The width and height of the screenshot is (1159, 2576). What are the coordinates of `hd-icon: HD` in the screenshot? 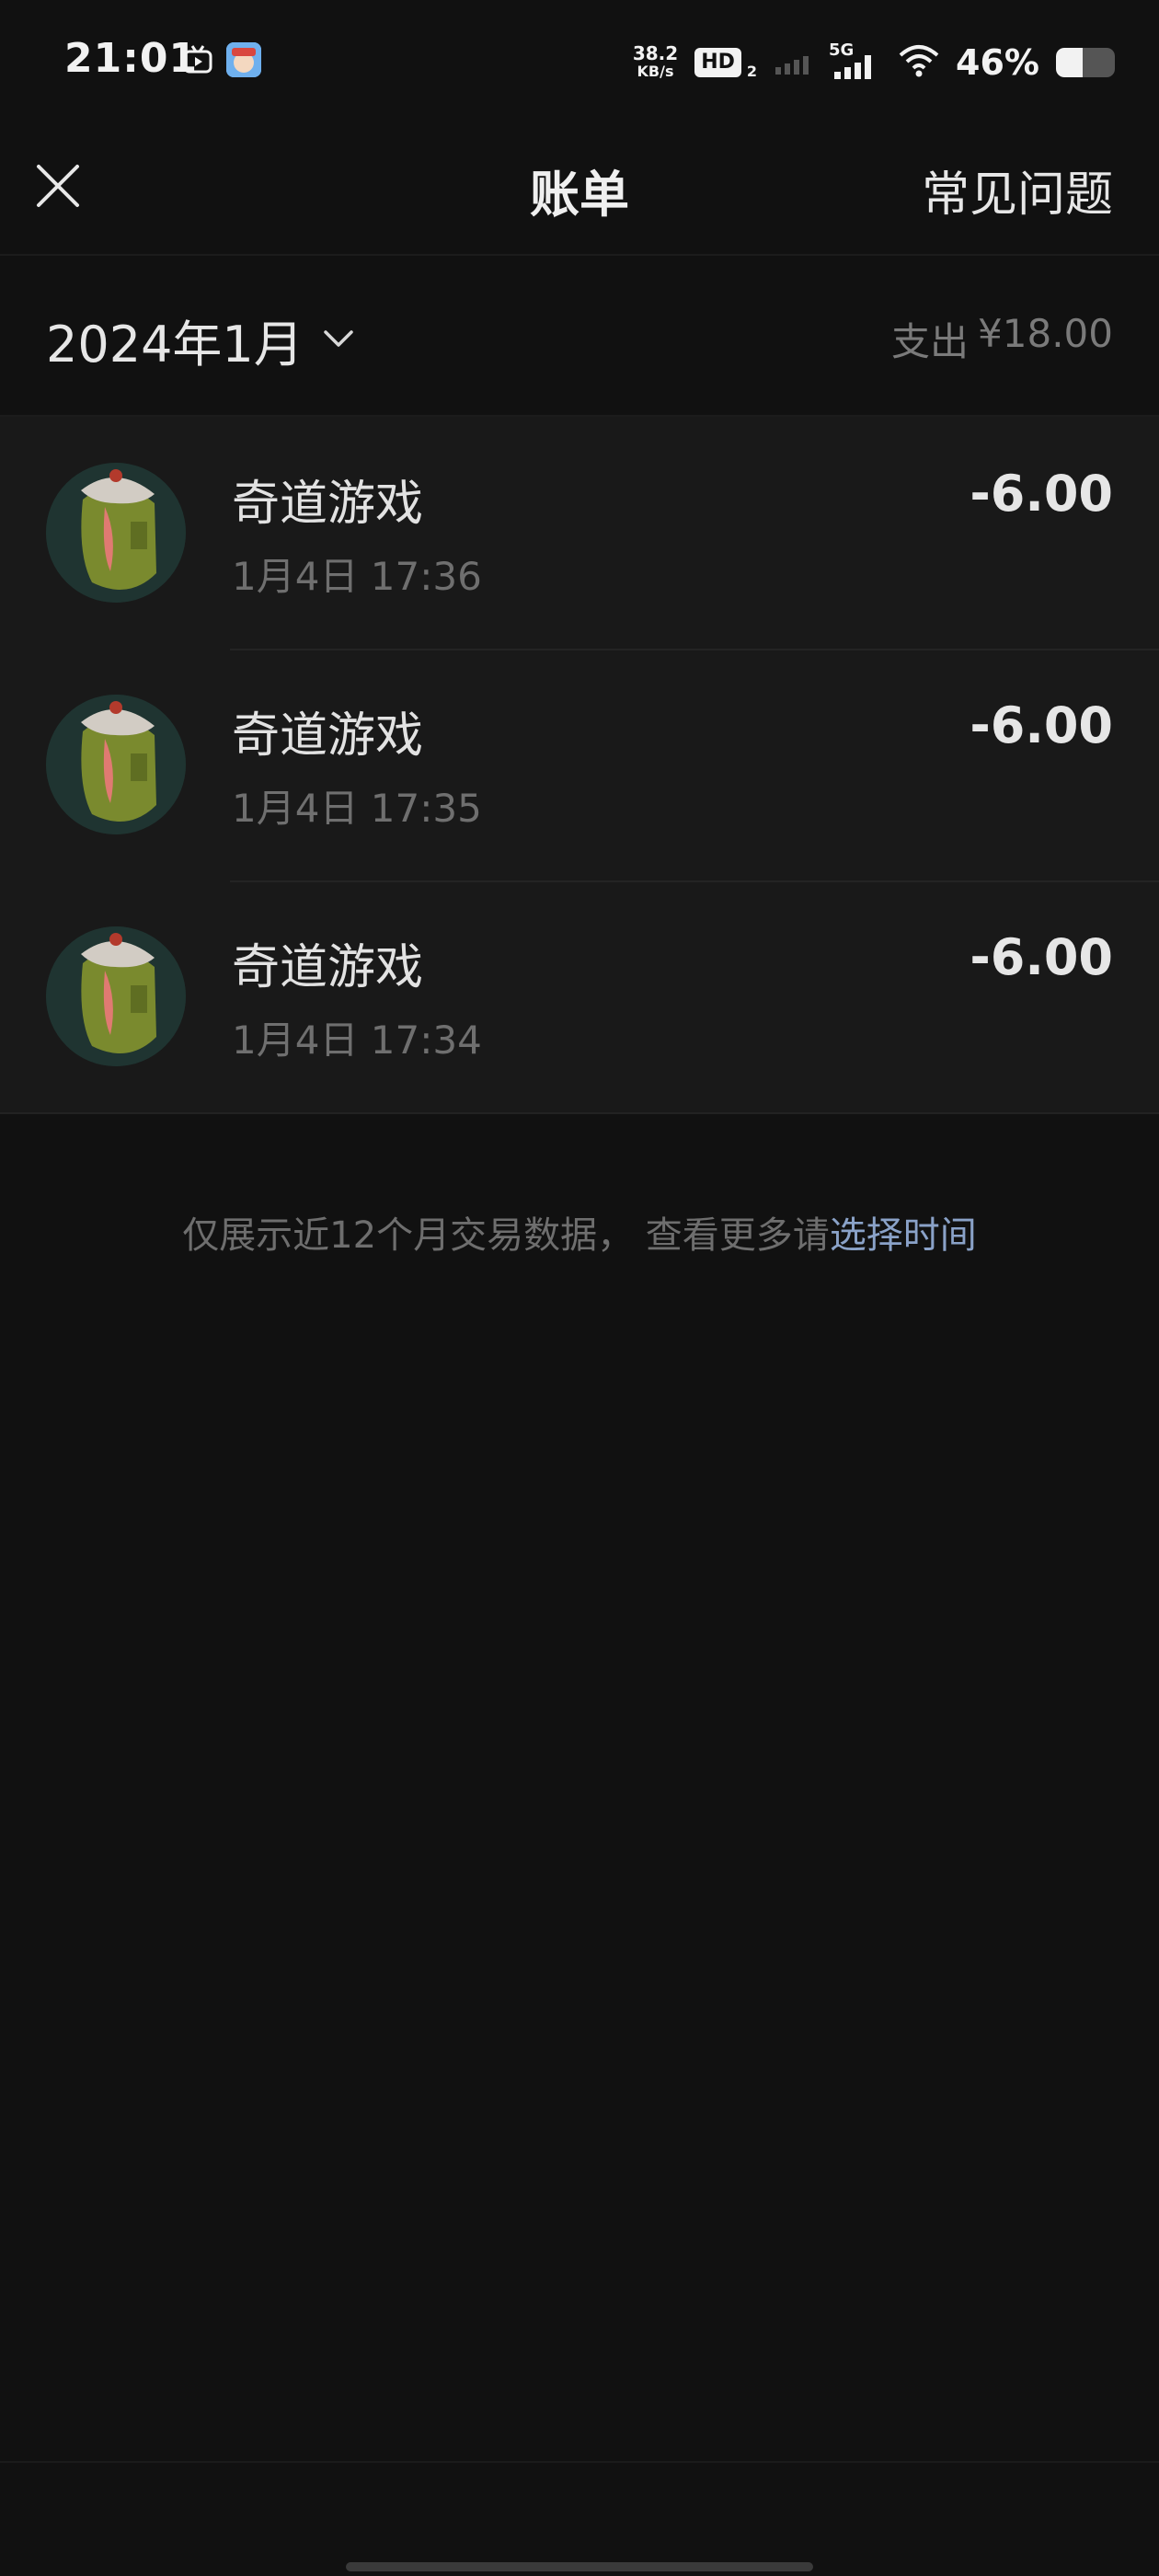 It's located at (717, 62).